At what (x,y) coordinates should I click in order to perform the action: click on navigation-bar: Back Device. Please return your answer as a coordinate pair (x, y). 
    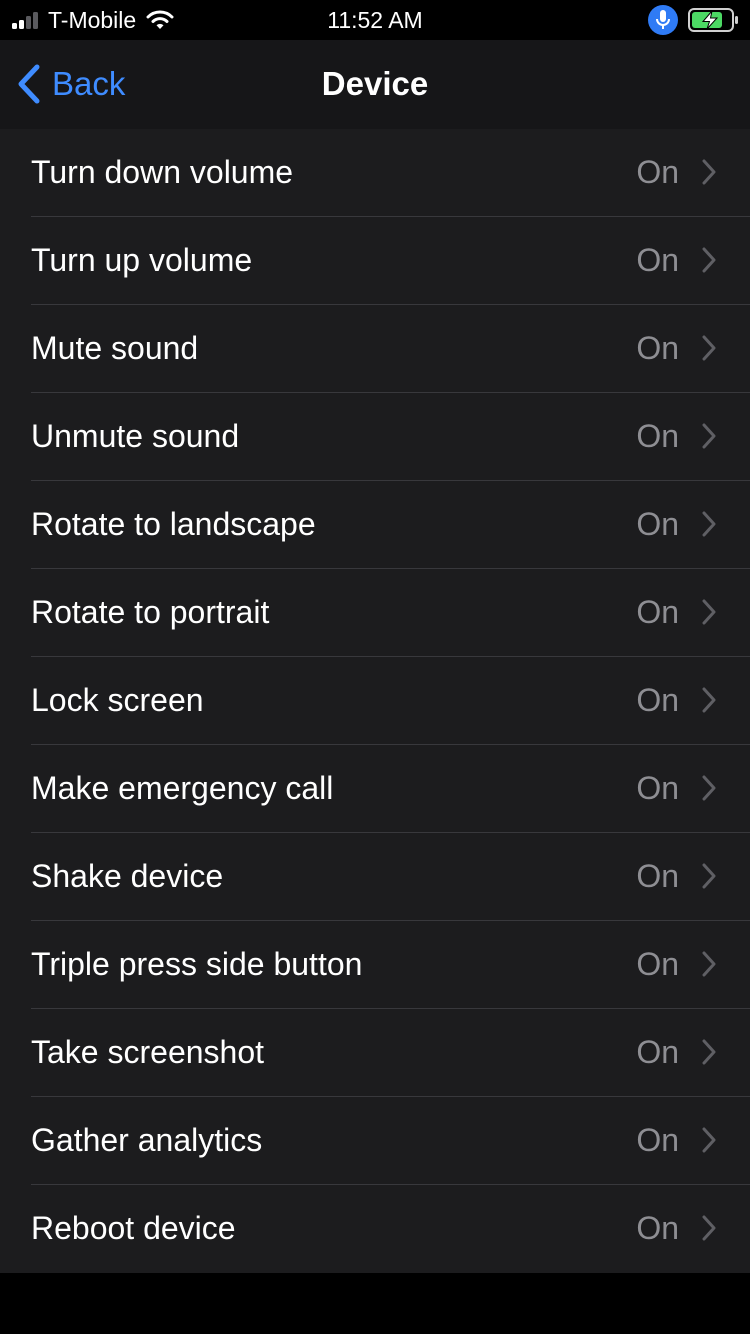
    Looking at the image, I should click on (375, 84).